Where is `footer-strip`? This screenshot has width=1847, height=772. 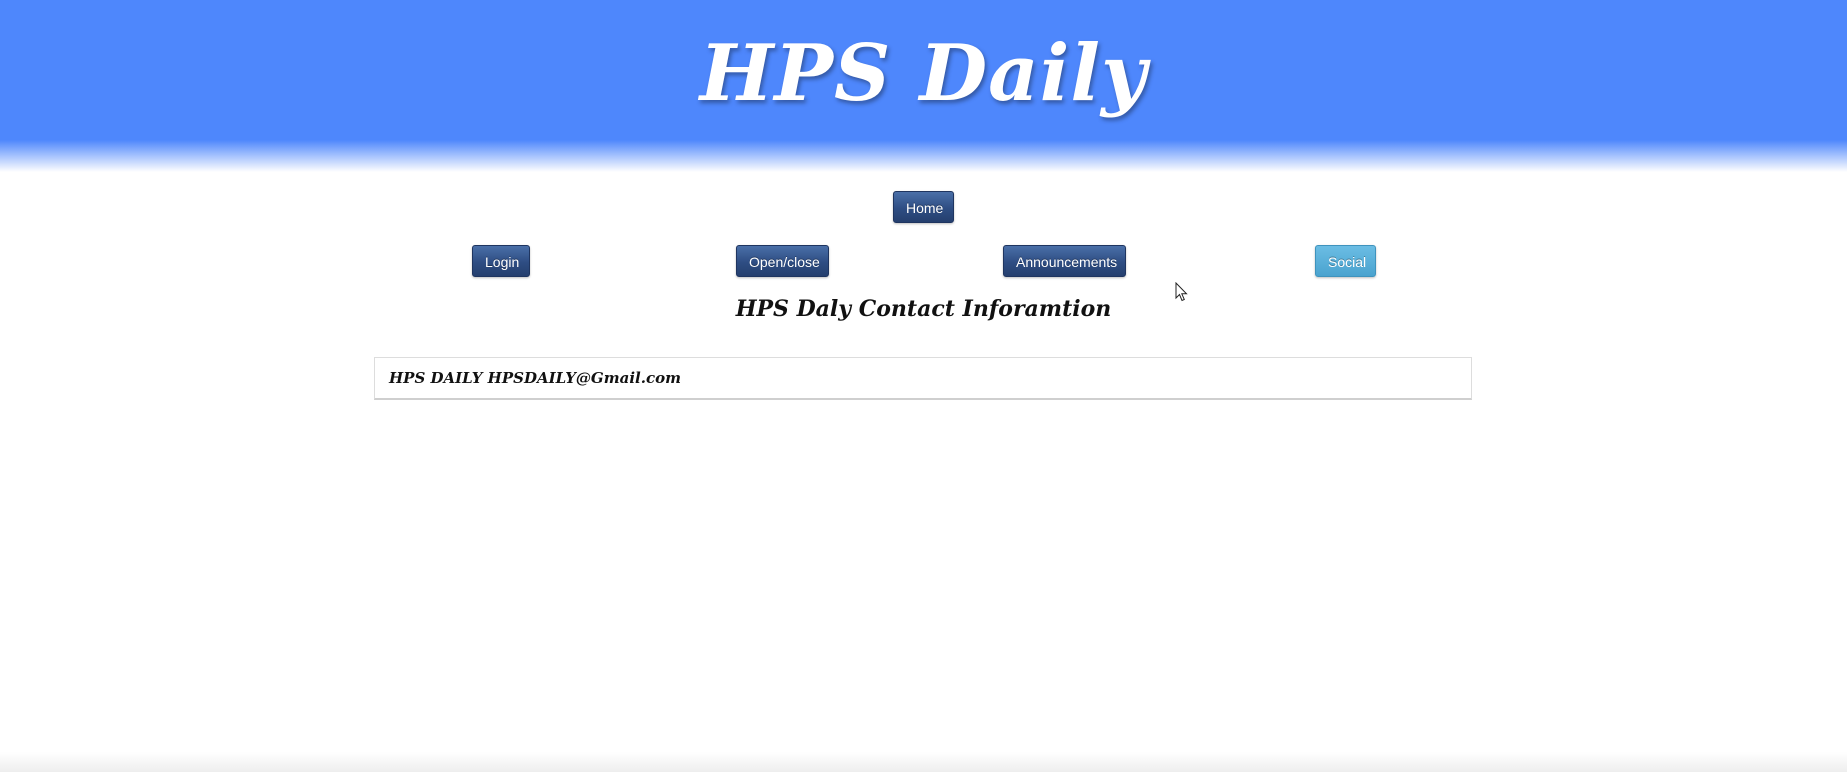
footer-strip is located at coordinates (923, 762).